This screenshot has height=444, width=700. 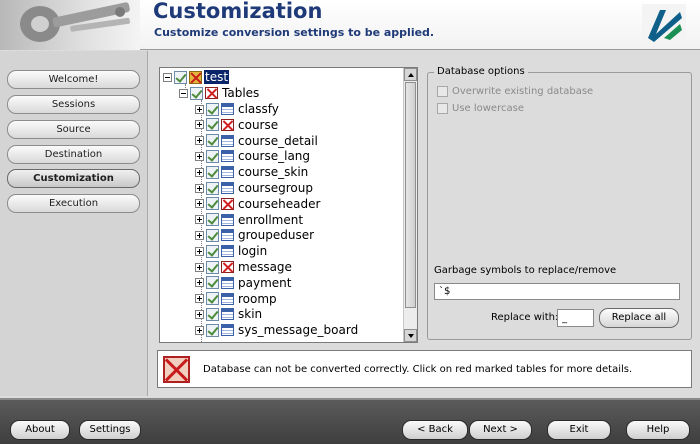 I want to click on settings-button: Settings, so click(x=110, y=430).